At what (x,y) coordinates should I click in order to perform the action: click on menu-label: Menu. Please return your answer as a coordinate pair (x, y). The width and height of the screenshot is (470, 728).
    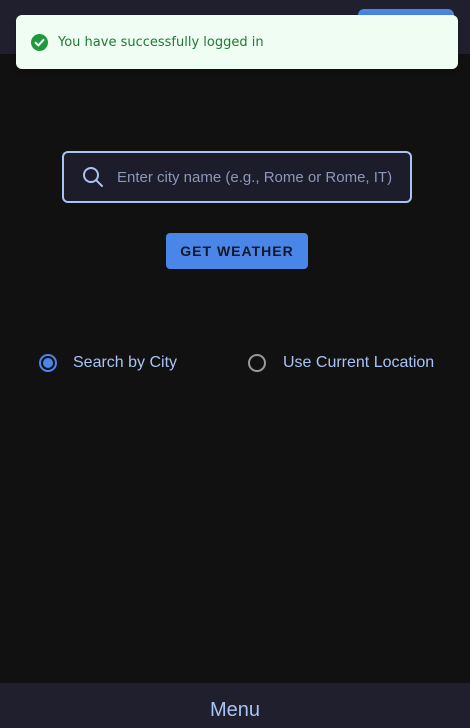
    Looking at the image, I should click on (235, 710).